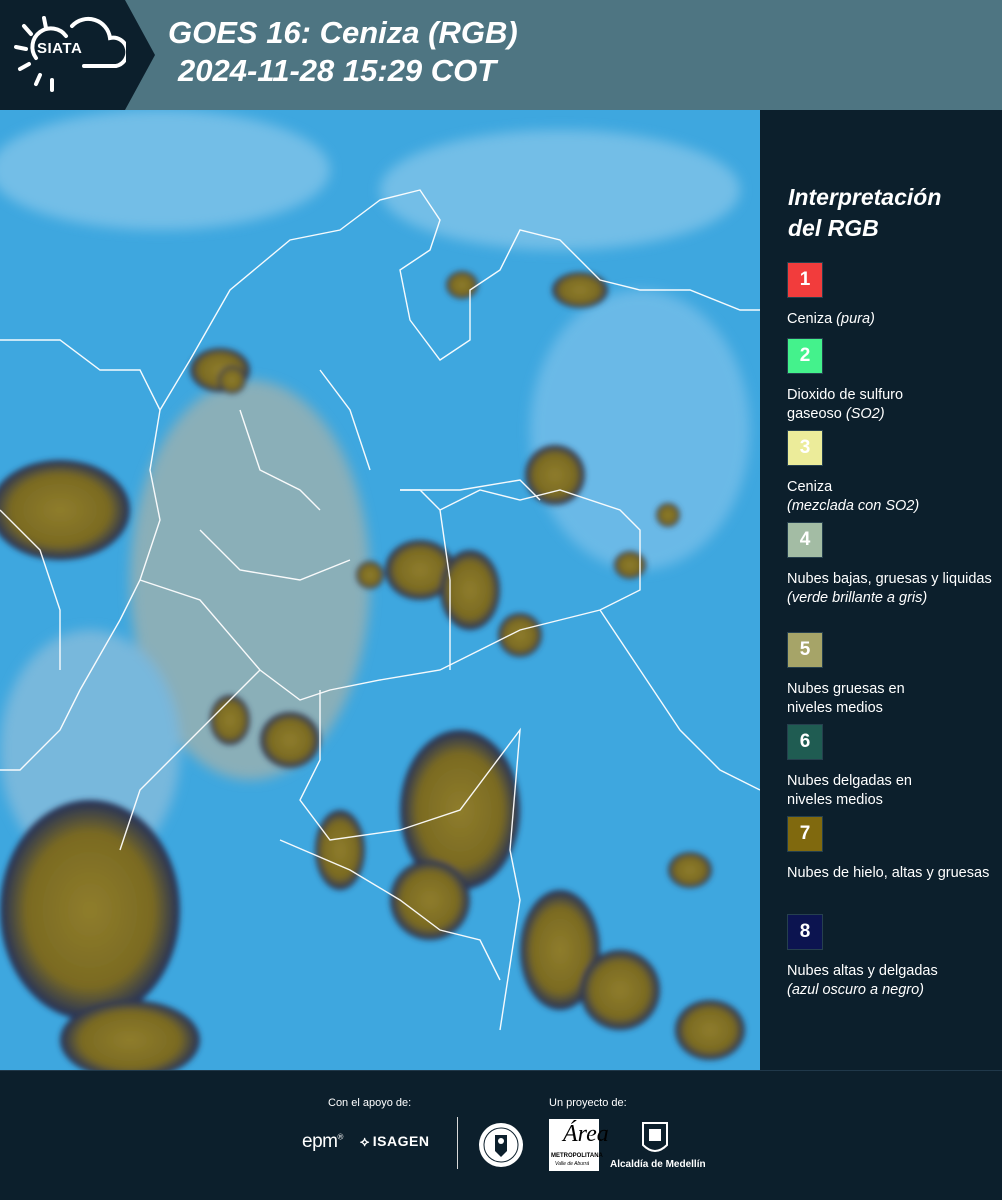 The width and height of the screenshot is (1002, 1200). Describe the element at coordinates (588, 1103) in the screenshot. I see `project-label: Un proyecto de:` at that location.